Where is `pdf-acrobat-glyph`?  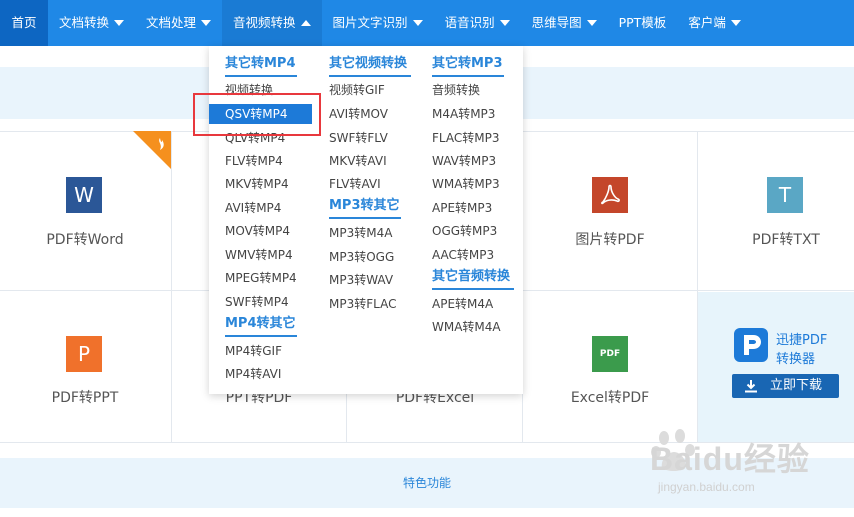
pdf-acrobat-glyph is located at coordinates (610, 194).